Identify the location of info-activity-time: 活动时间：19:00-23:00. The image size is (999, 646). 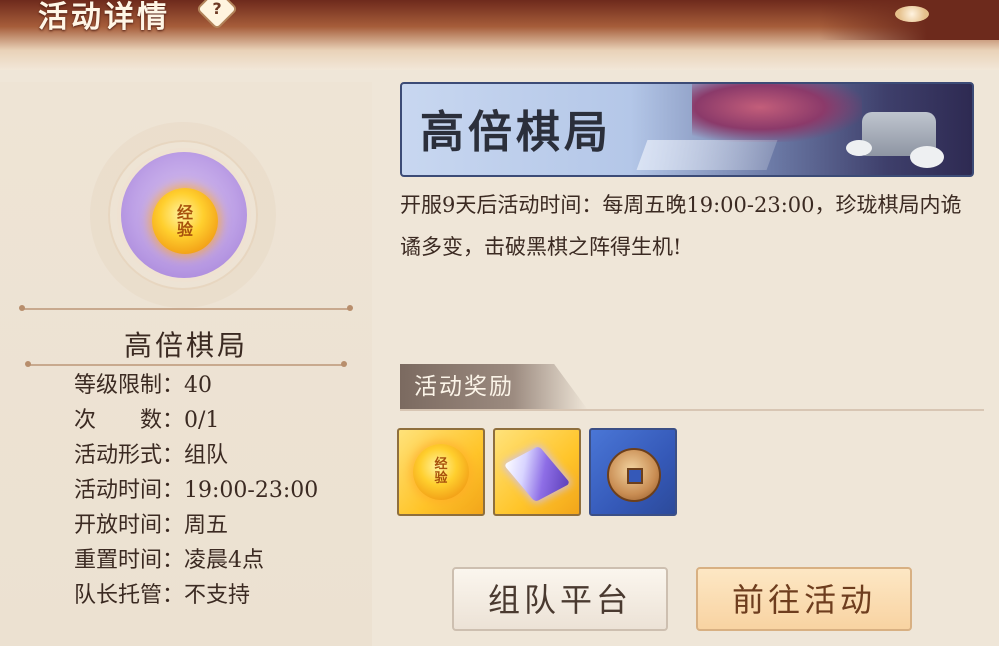
(196, 490).